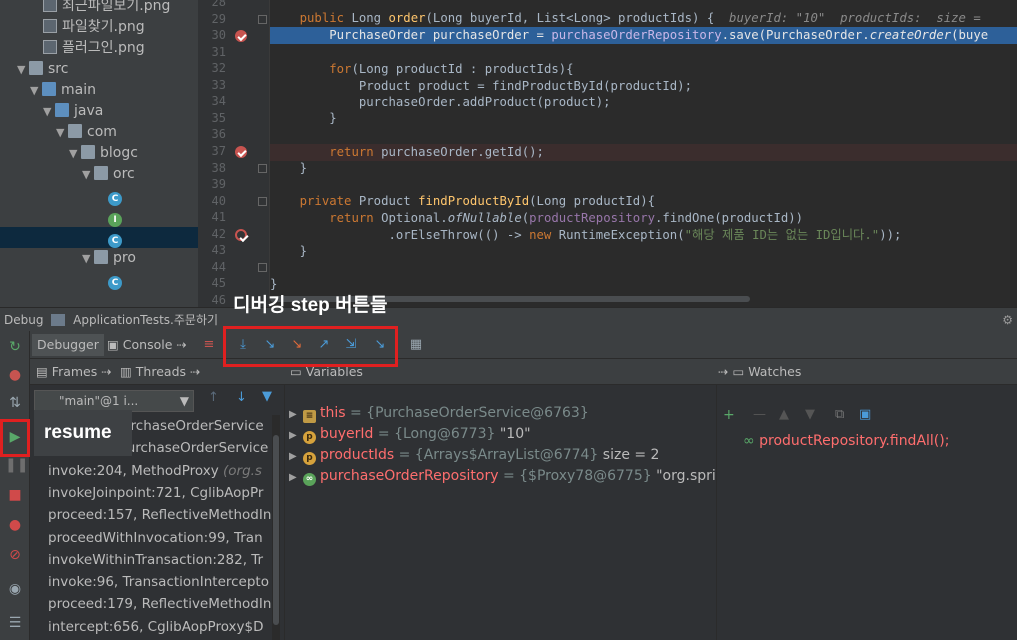 The image size is (1017, 640). What do you see at coordinates (99, 48) in the screenshot?
I see `tree-item: 플러그인.png` at bounding box center [99, 48].